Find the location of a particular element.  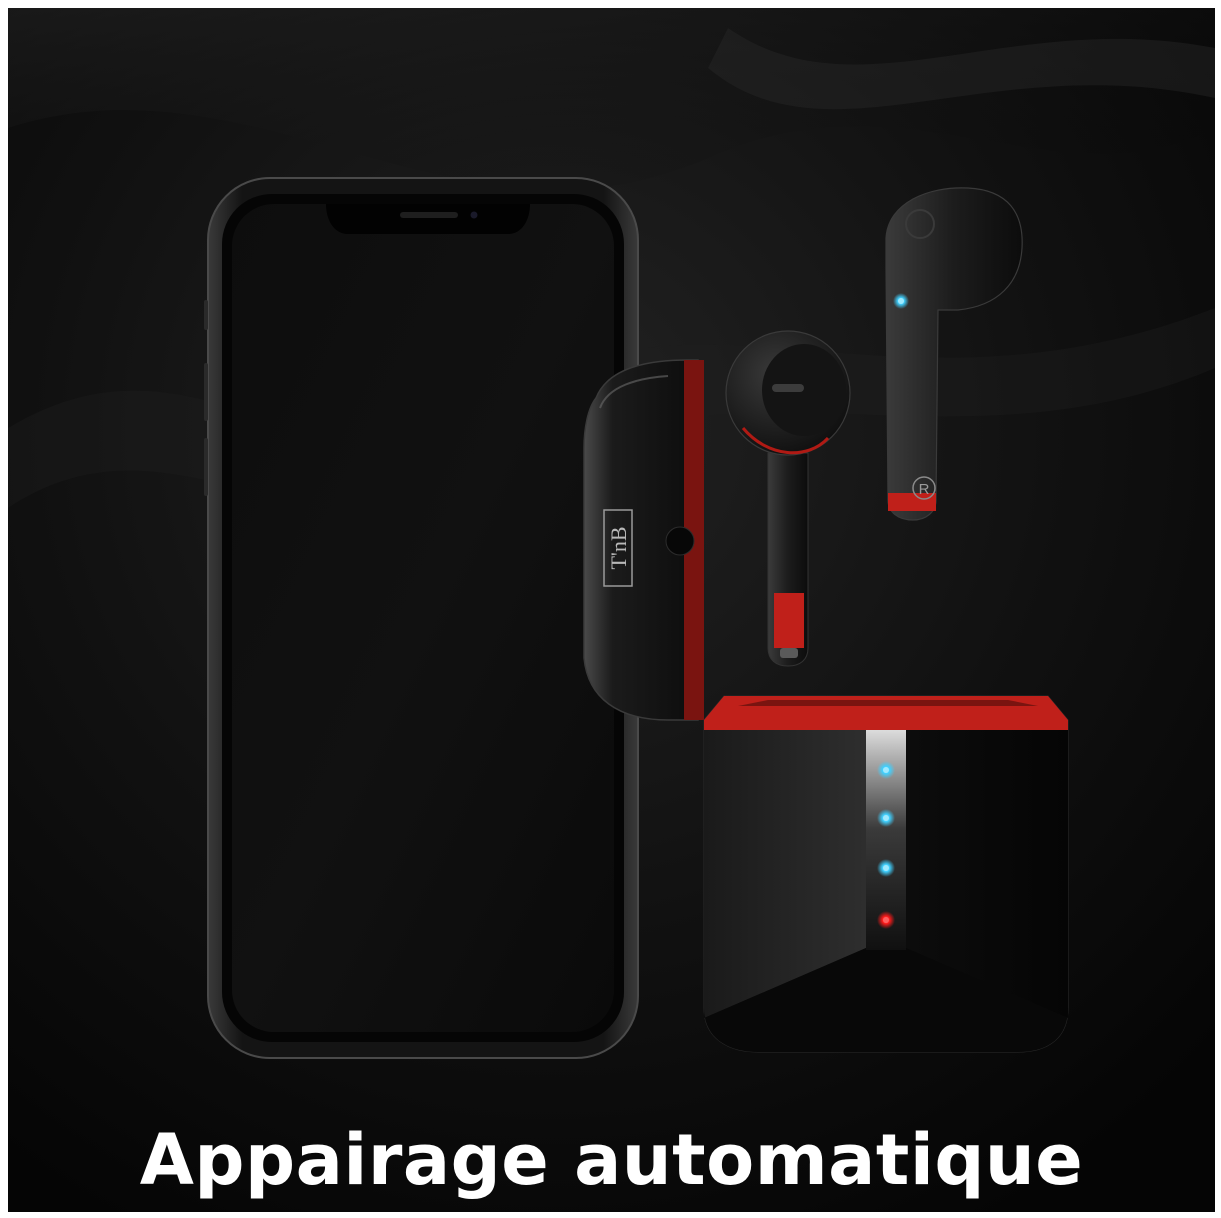

phone-camera is located at coordinates (474, 215).